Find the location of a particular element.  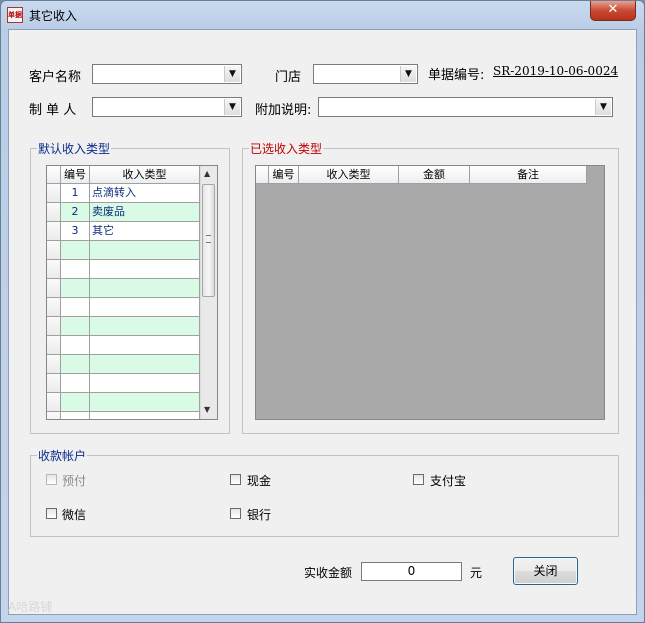

default-types-grid: 编号 收入类型 1 点滴转入 2 卖废品 3 其它 ▲ ▼ is located at coordinates (132, 292).